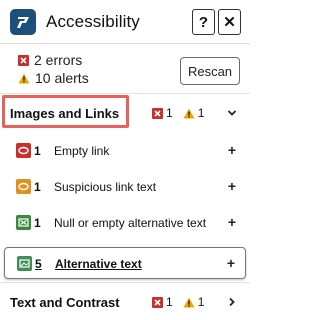 This screenshot has width=320, height=320. I want to click on errors-count-text: 2 errors, so click(58, 60).